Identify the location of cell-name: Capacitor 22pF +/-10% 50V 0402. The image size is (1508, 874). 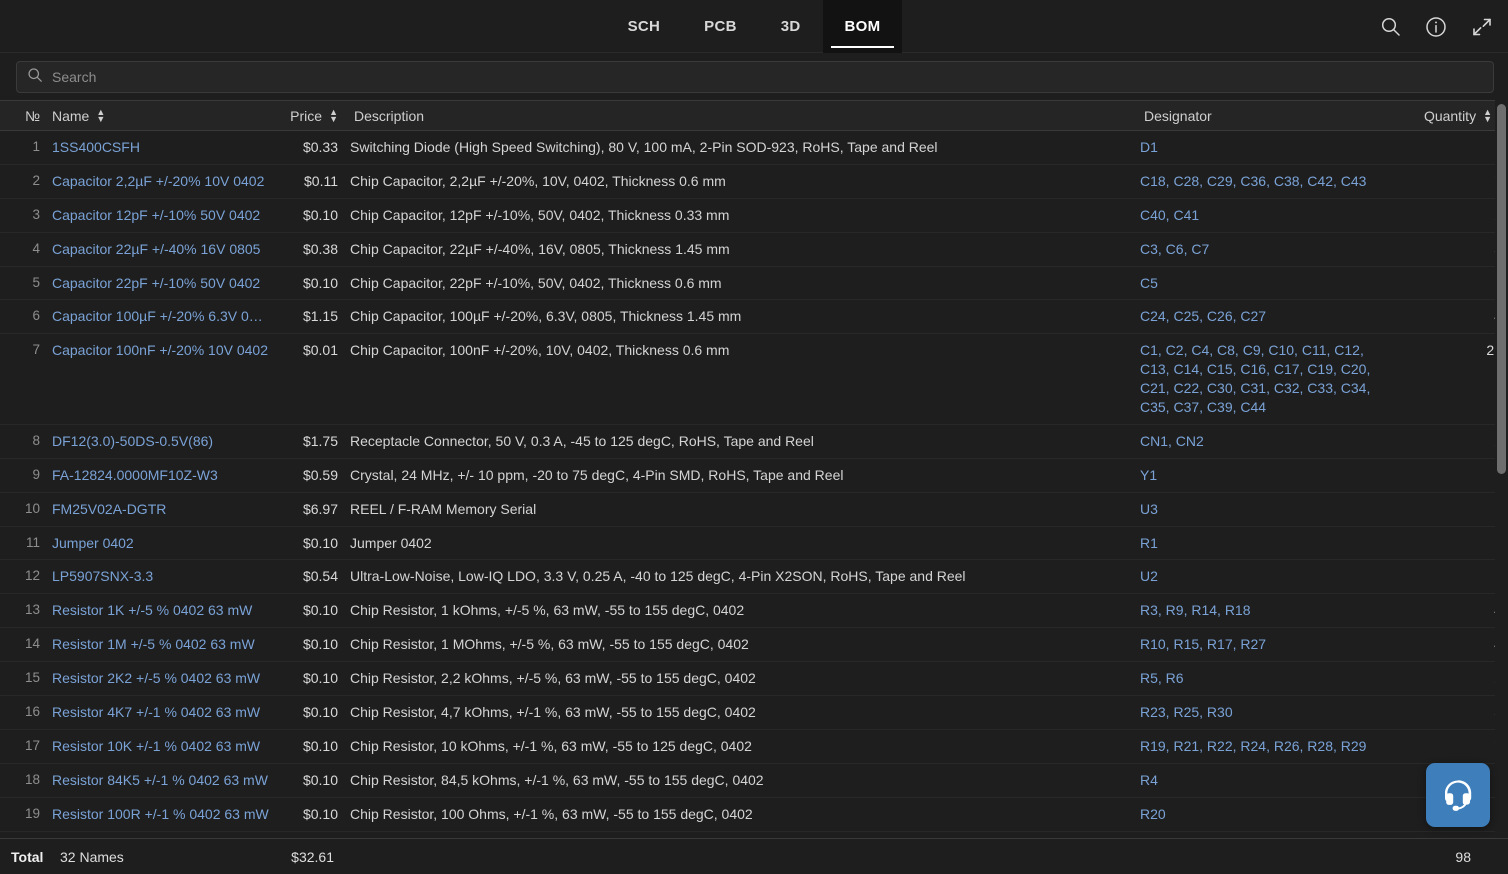
(161, 283).